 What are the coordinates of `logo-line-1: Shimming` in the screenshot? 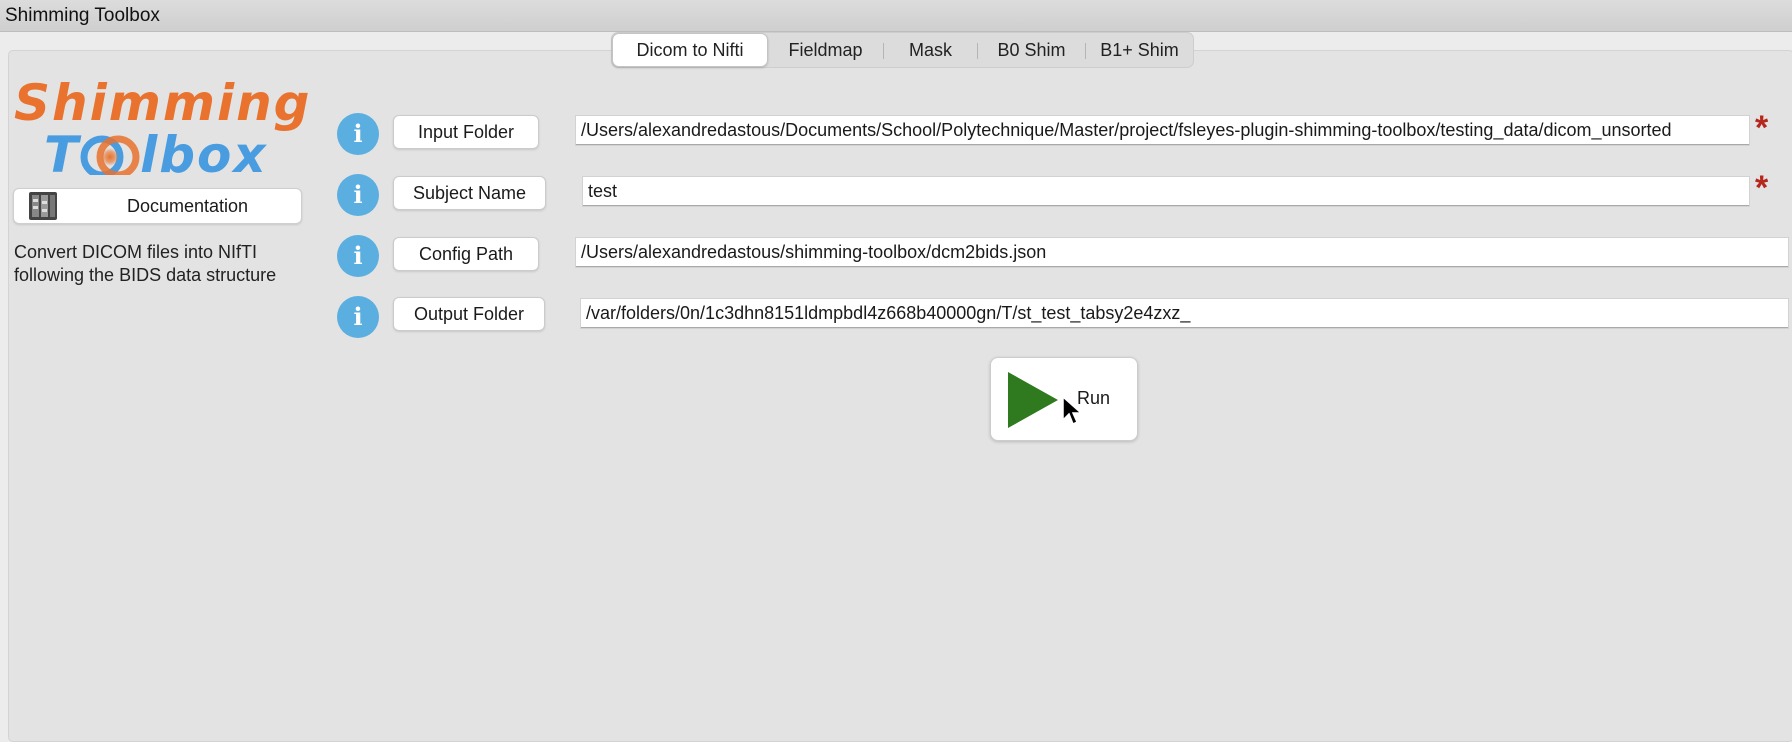 It's located at (163, 103).